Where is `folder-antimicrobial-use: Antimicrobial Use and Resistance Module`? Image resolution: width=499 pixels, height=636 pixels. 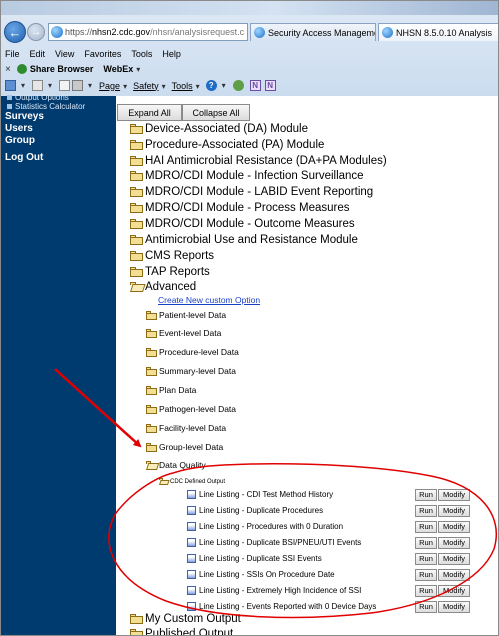
folder-antimicrobial-use: Antimicrobial Use and Resistance Module is located at coordinates (244, 240).